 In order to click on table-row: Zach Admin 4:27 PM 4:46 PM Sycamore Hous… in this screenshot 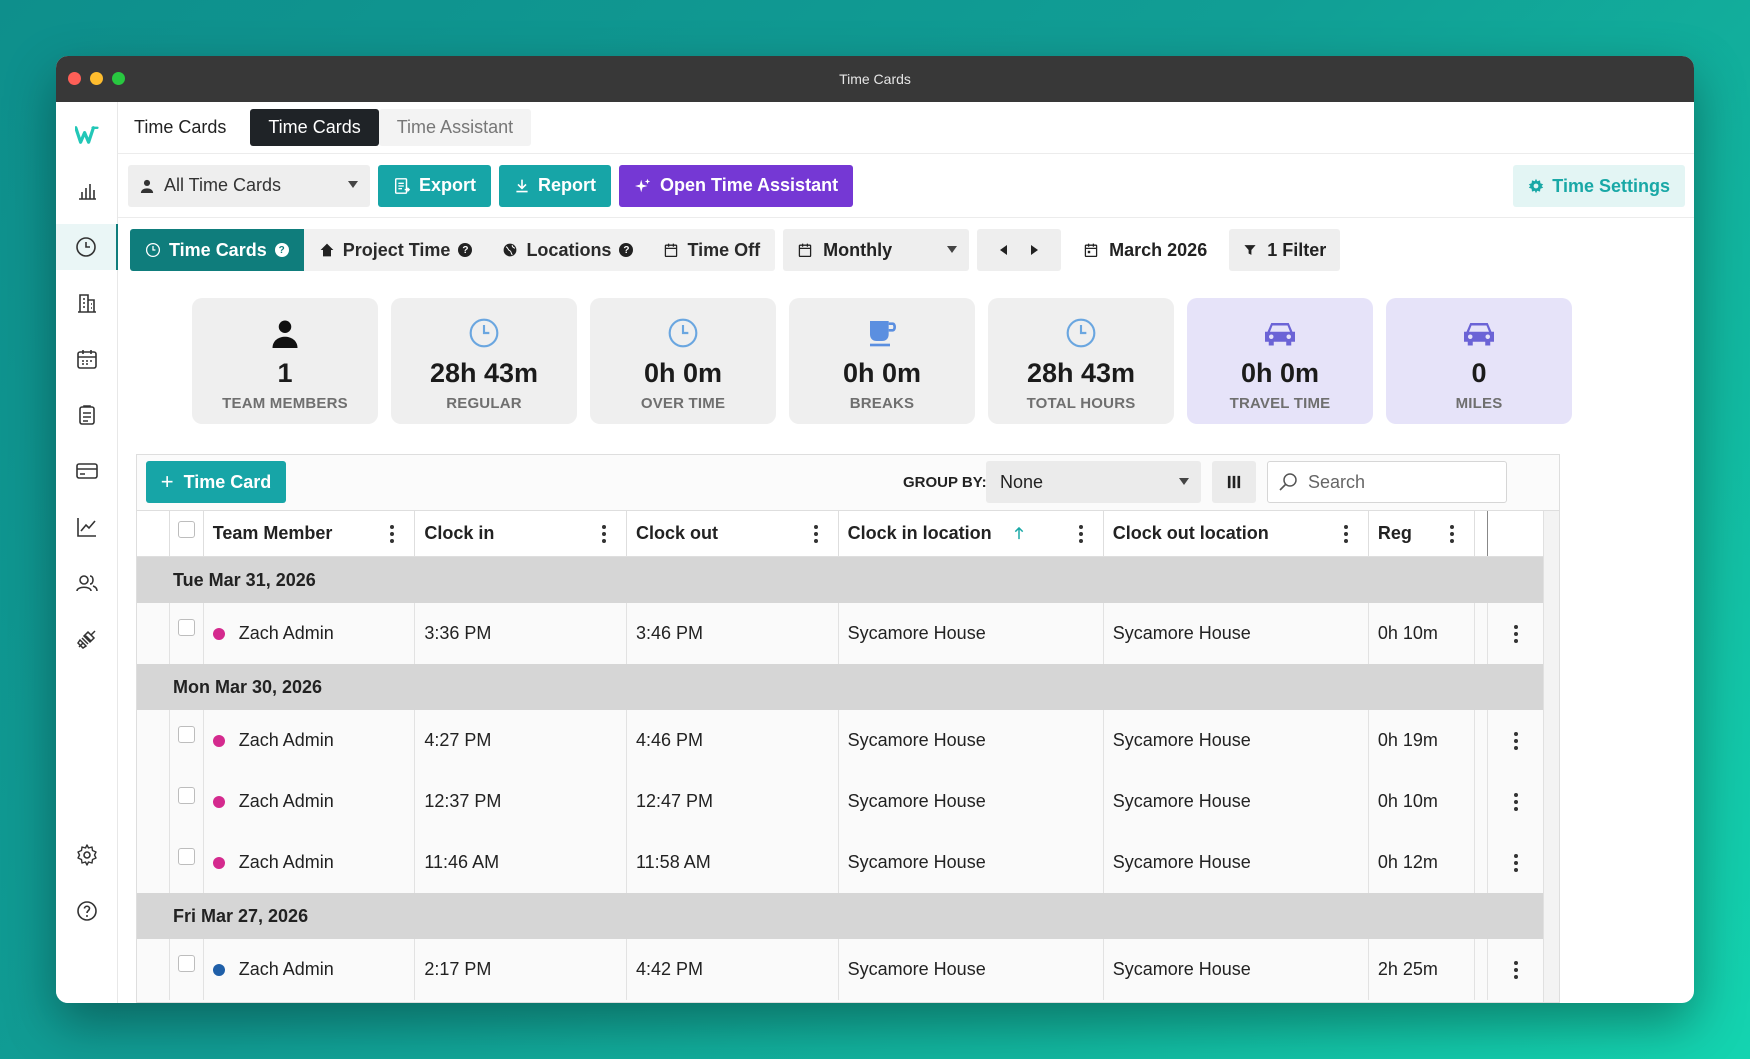, I will do `click(841, 740)`.